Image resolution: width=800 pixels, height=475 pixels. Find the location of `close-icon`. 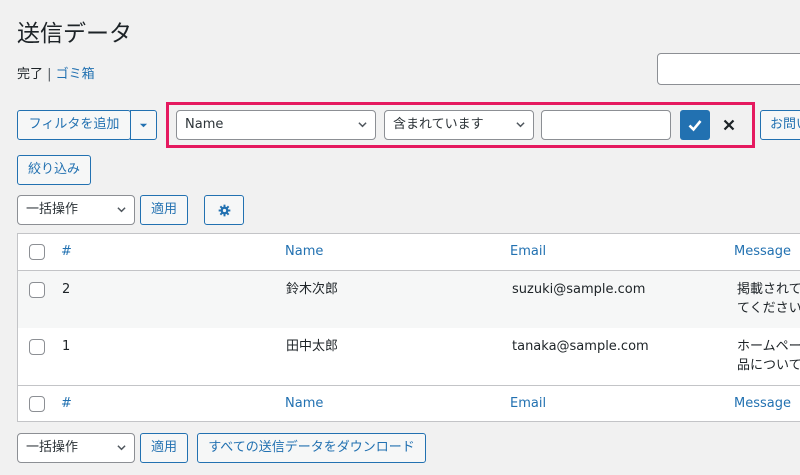

close-icon is located at coordinates (729, 125).